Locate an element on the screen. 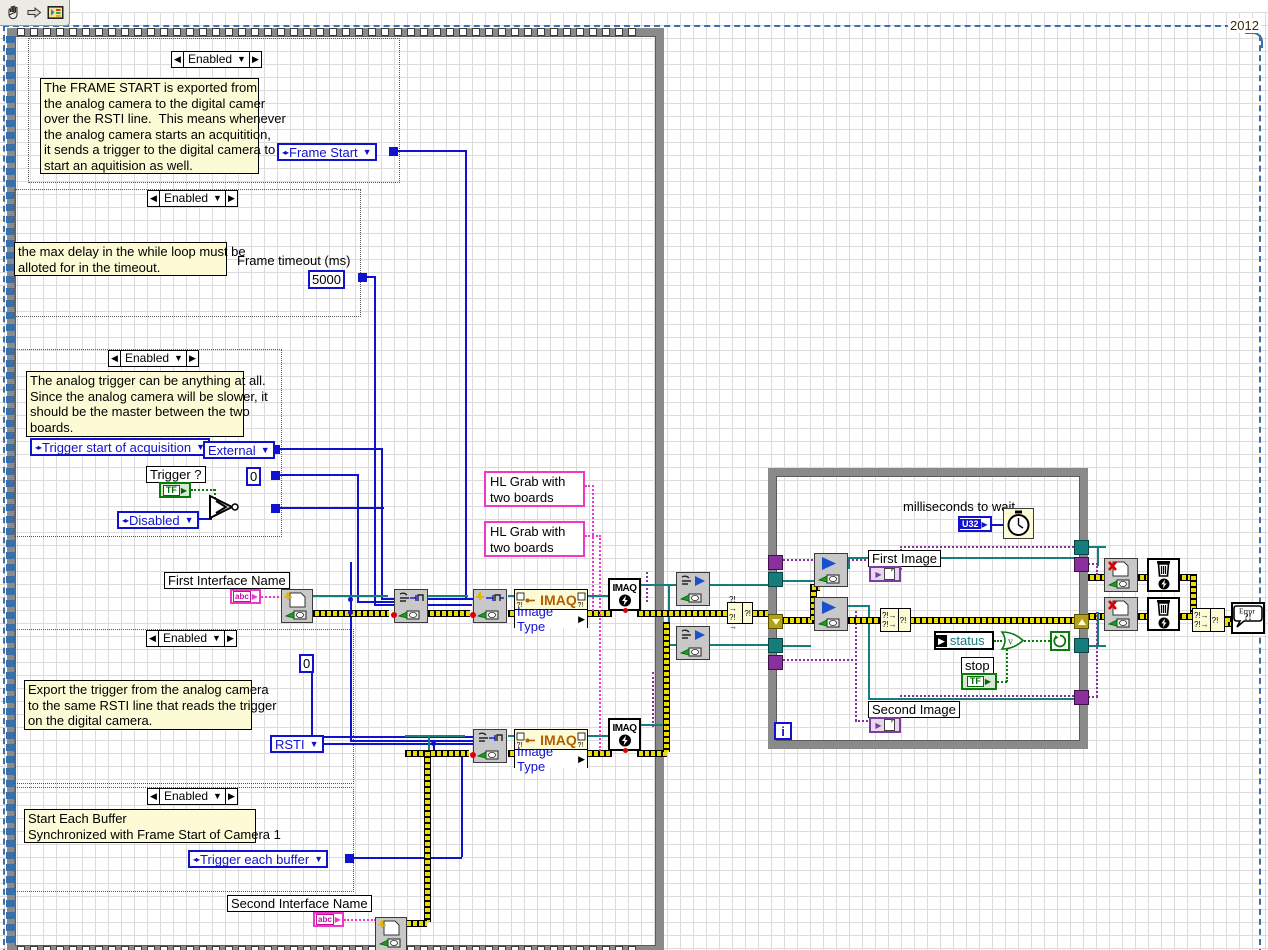 This screenshot has height=950, width=1268. error-wire-right-7v is located at coordinates (1227, 619).